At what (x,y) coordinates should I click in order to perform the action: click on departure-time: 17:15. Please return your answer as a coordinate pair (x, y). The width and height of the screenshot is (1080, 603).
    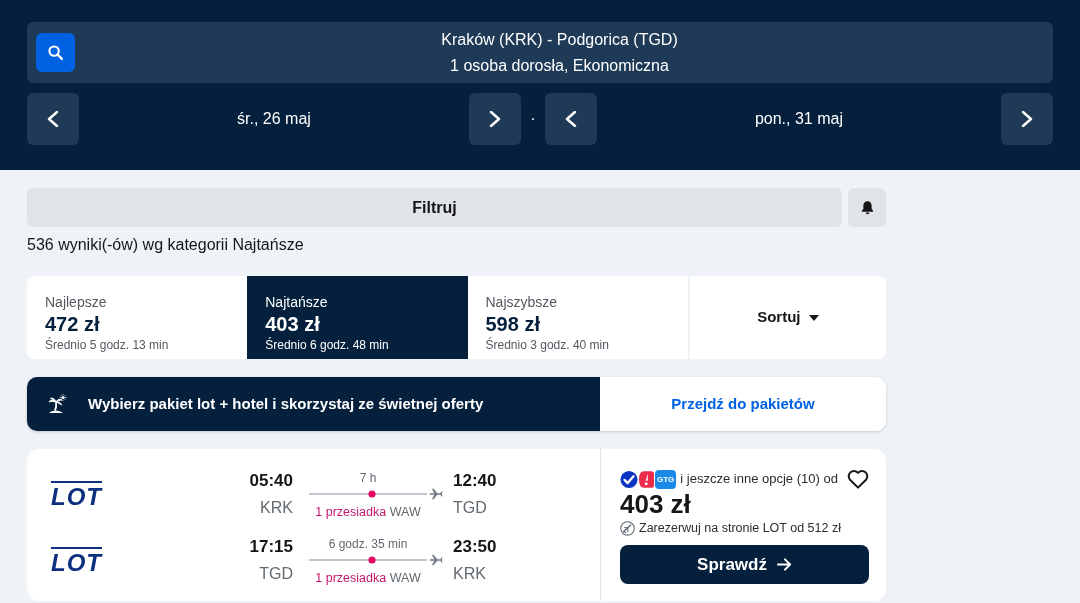
    Looking at the image, I should click on (270, 547).